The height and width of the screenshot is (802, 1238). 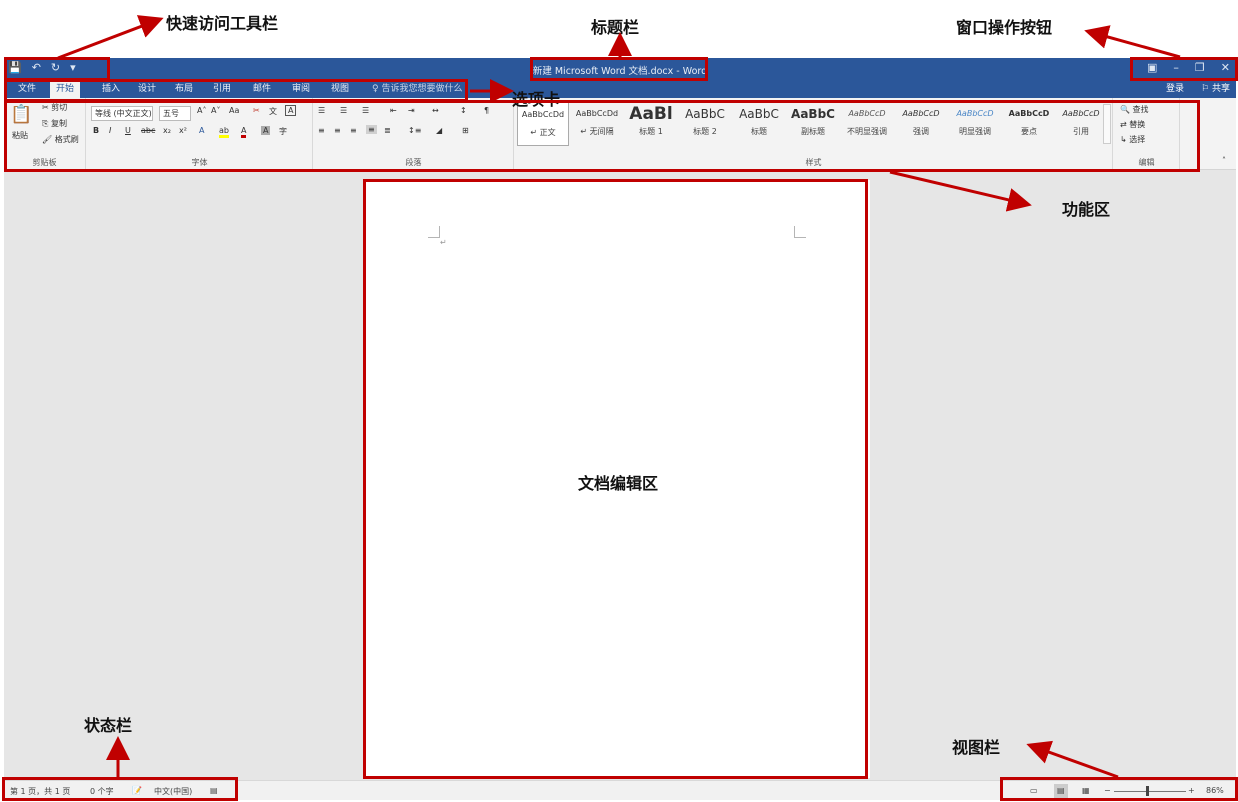 I want to click on arrow-window-buttons, so click(x=1132, y=42).